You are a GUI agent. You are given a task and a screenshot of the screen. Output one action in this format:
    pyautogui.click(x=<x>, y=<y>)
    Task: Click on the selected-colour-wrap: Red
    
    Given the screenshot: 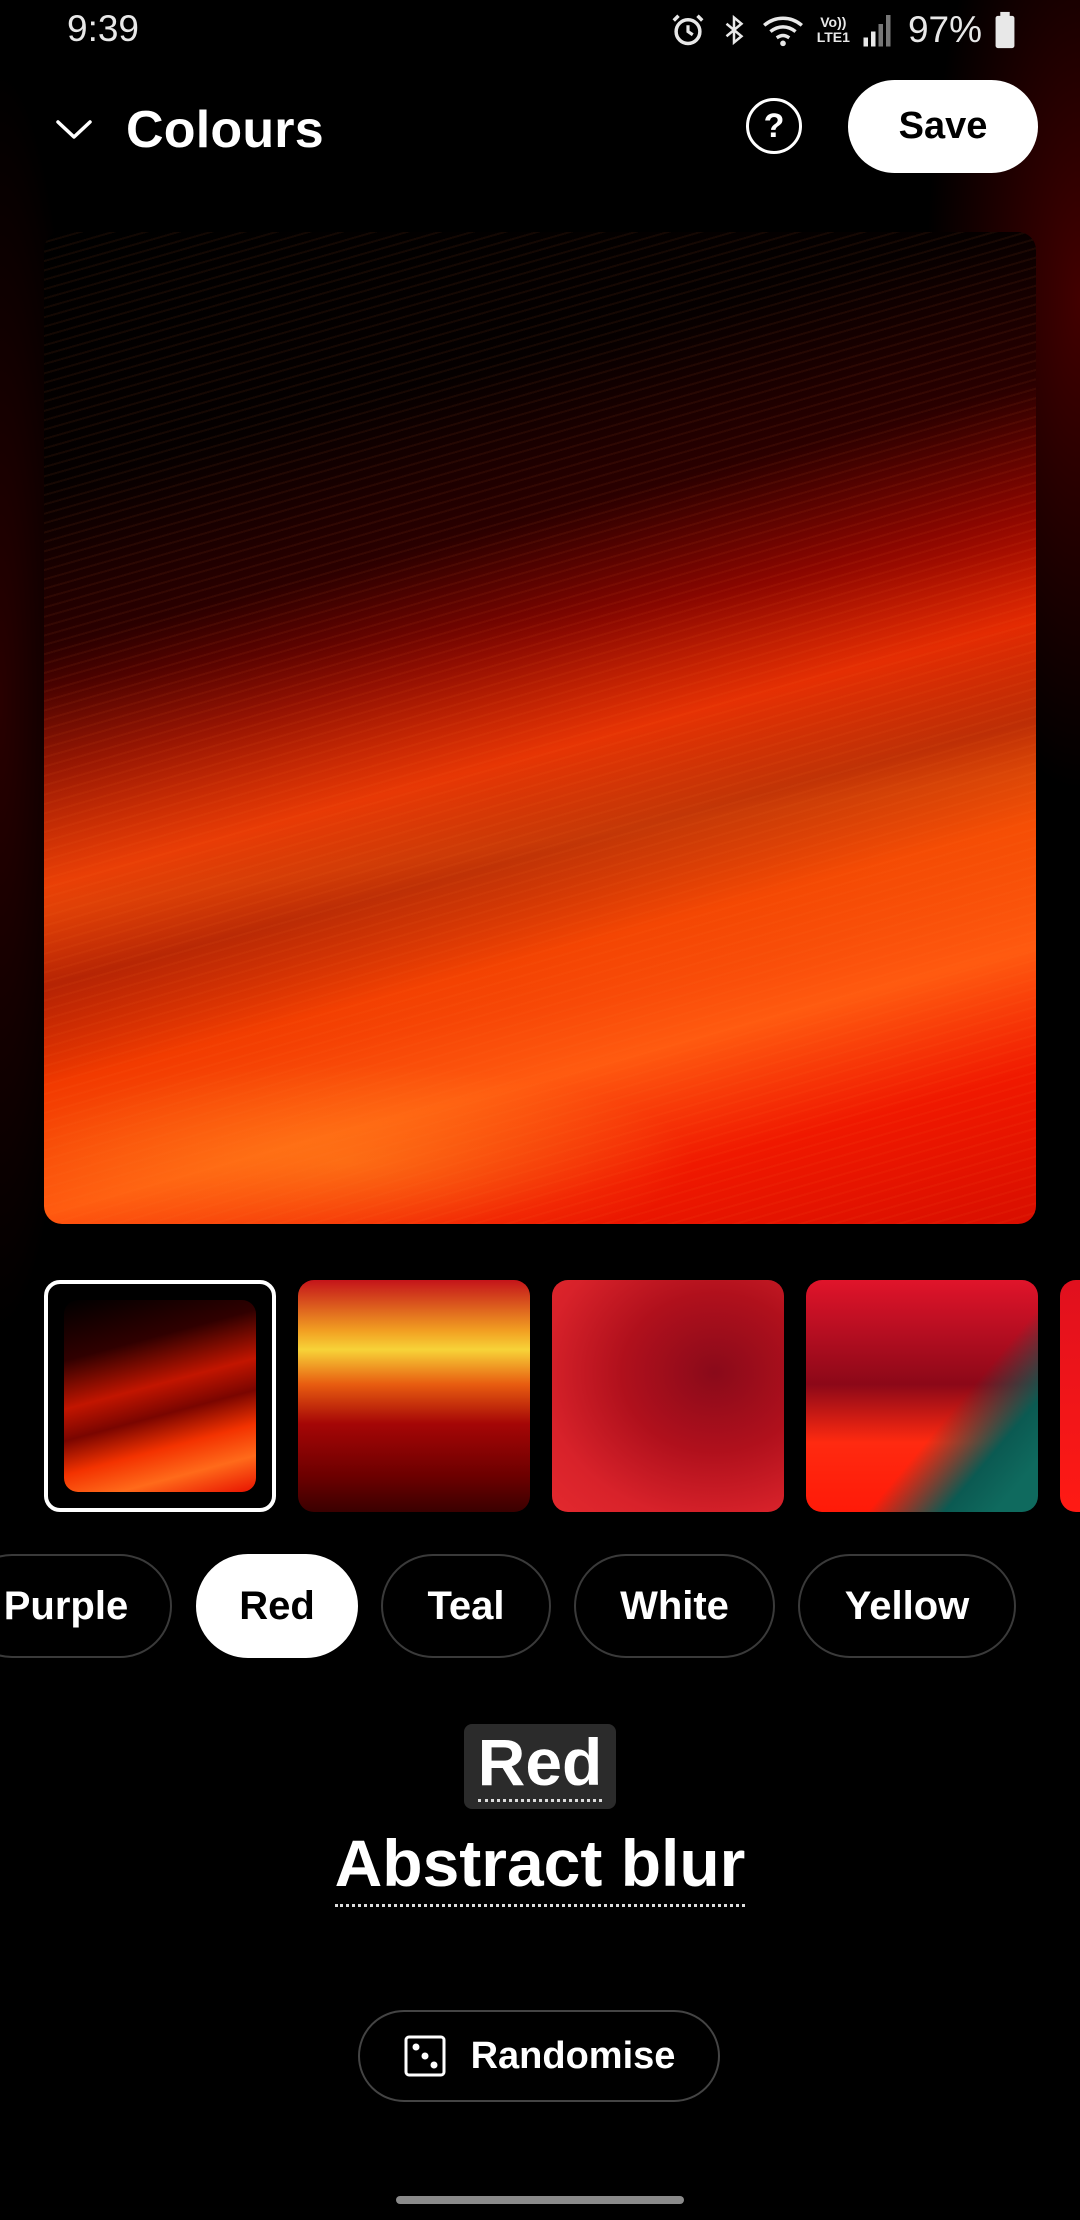 What is the action you would take?
    pyautogui.click(x=540, y=1766)
    